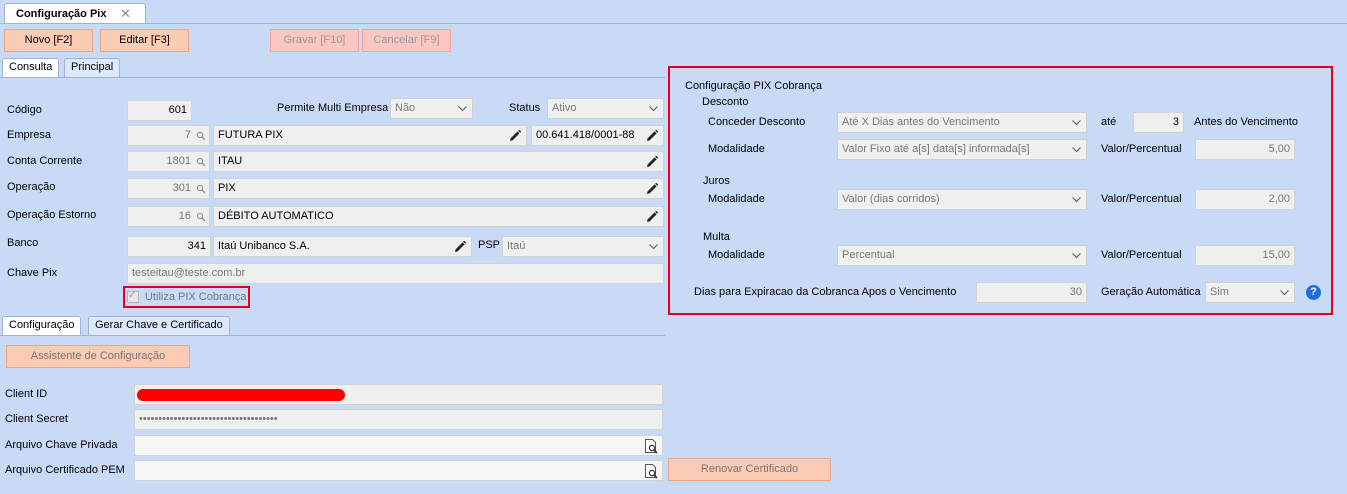  What do you see at coordinates (168, 188) in the screenshot?
I see `operacao-code-field: 301` at bounding box center [168, 188].